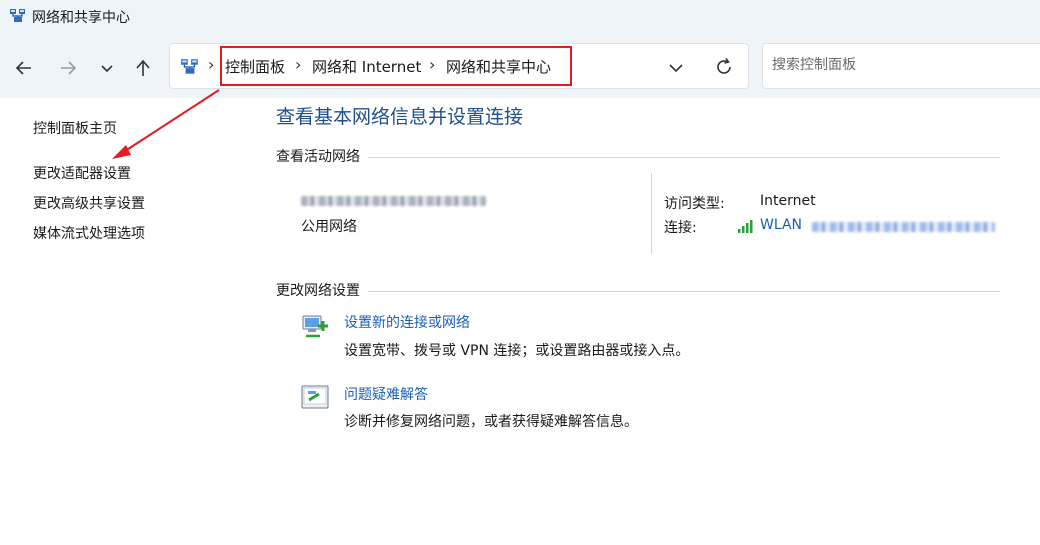 The width and height of the screenshot is (1040, 545). I want to click on setup-new-connection-link: 设置新的连接或网络, so click(407, 322).